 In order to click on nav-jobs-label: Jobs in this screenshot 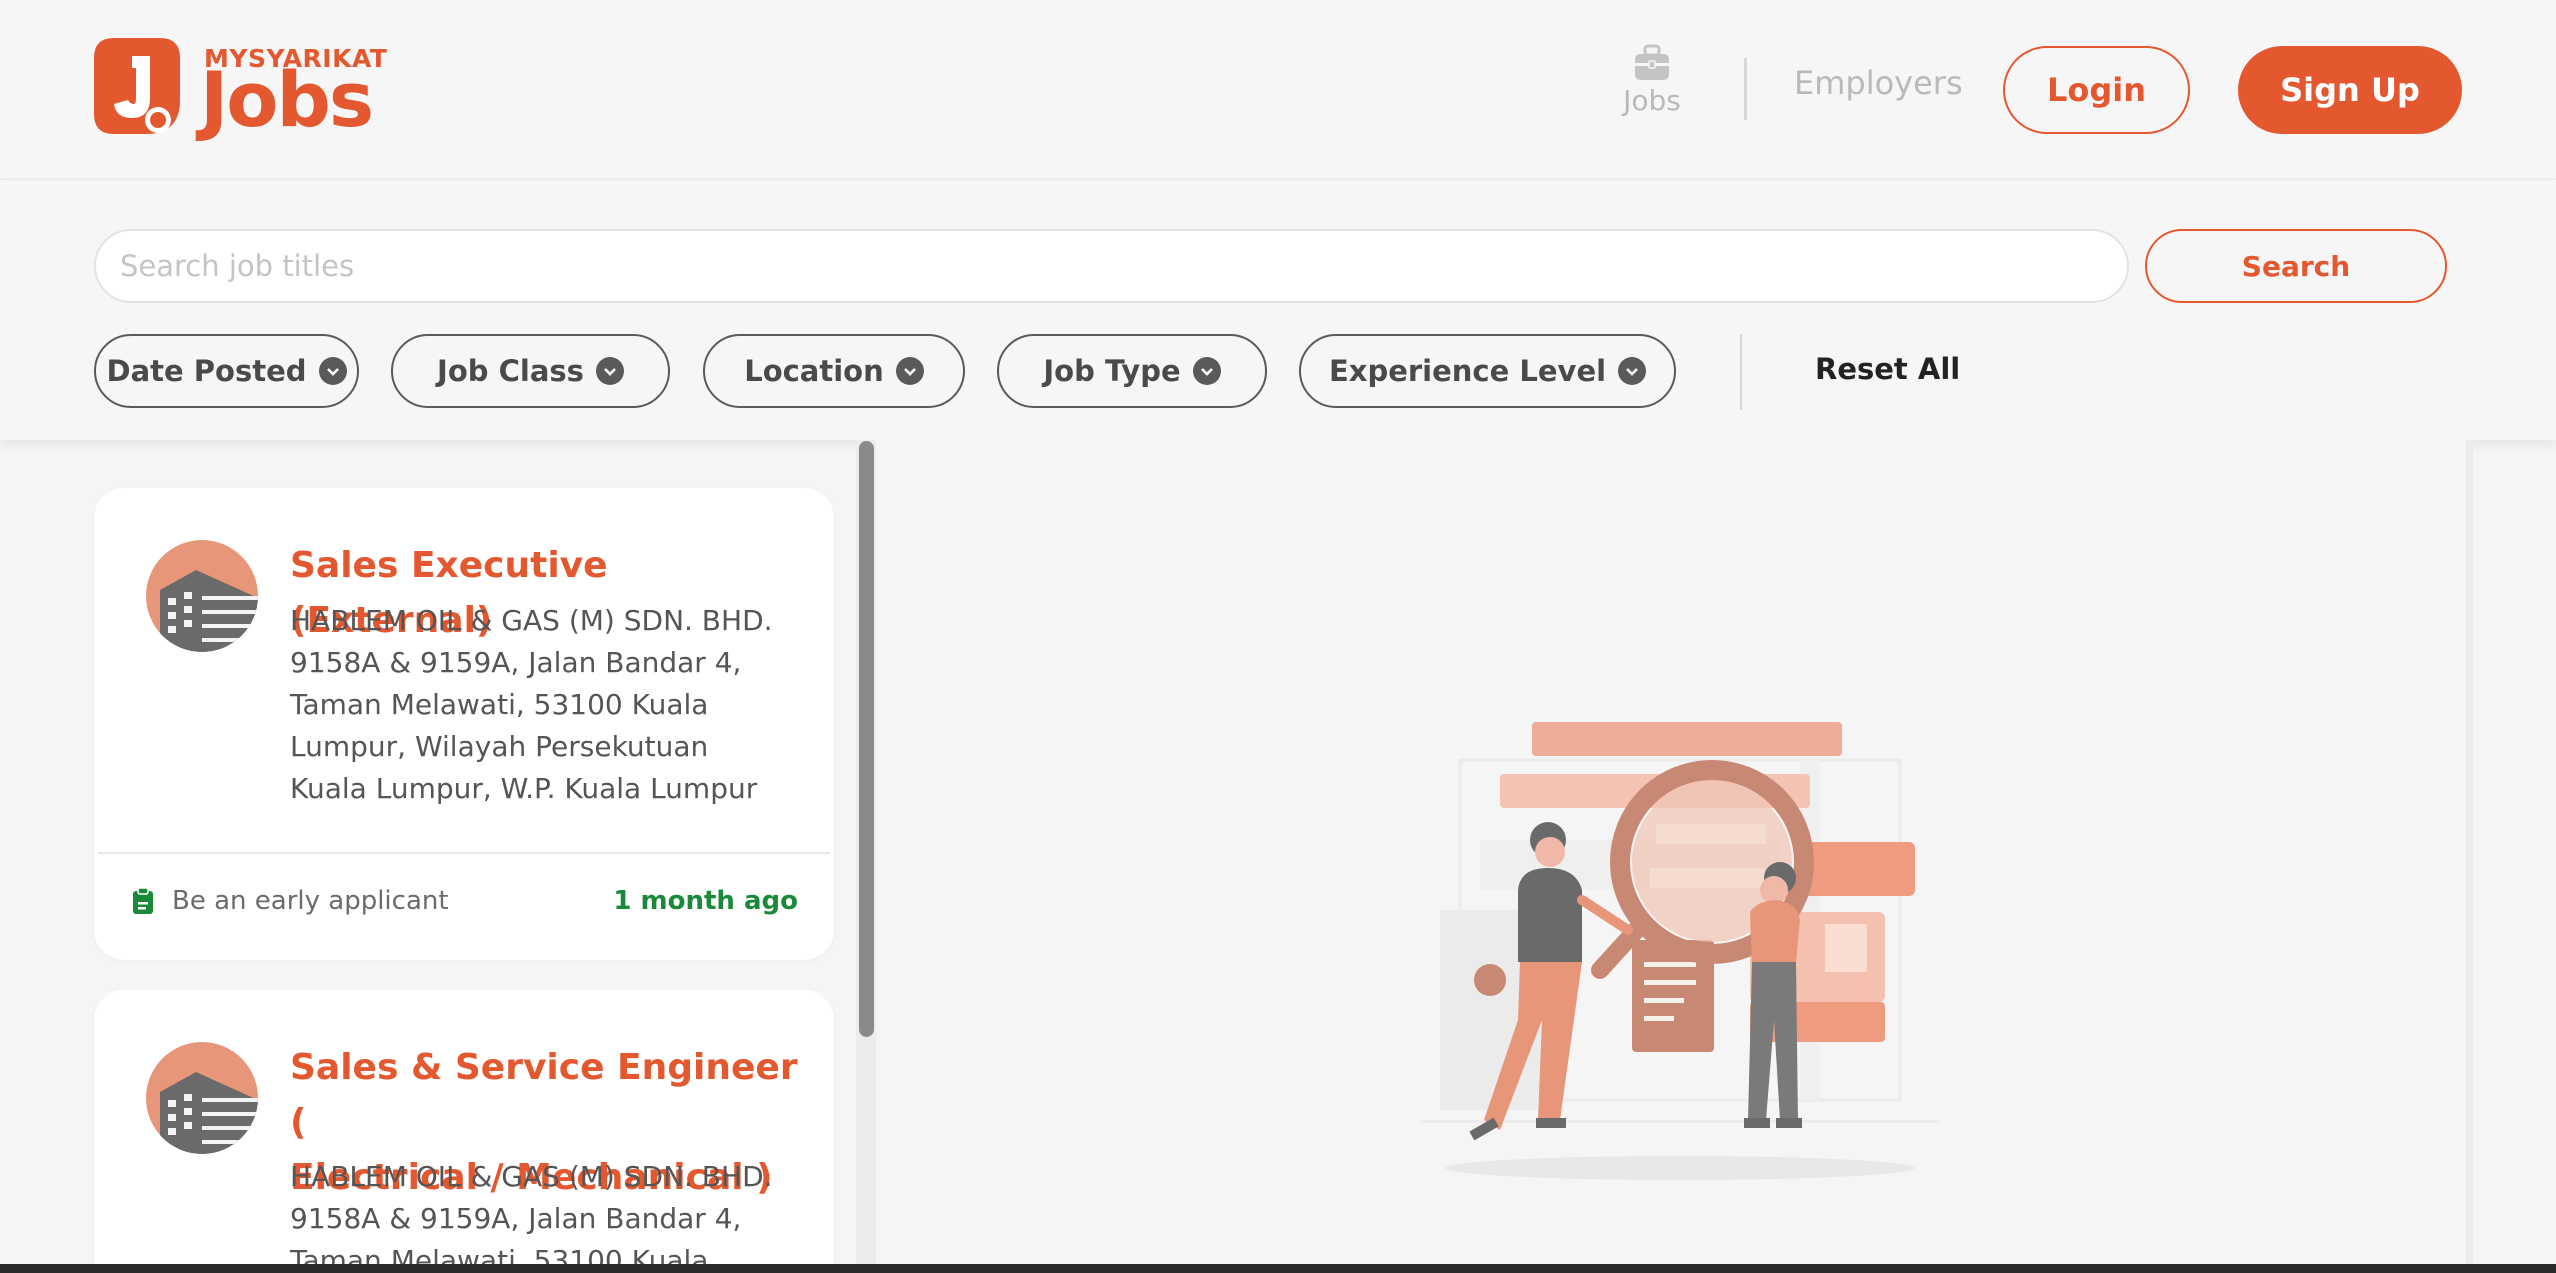, I will do `click(1652, 100)`.